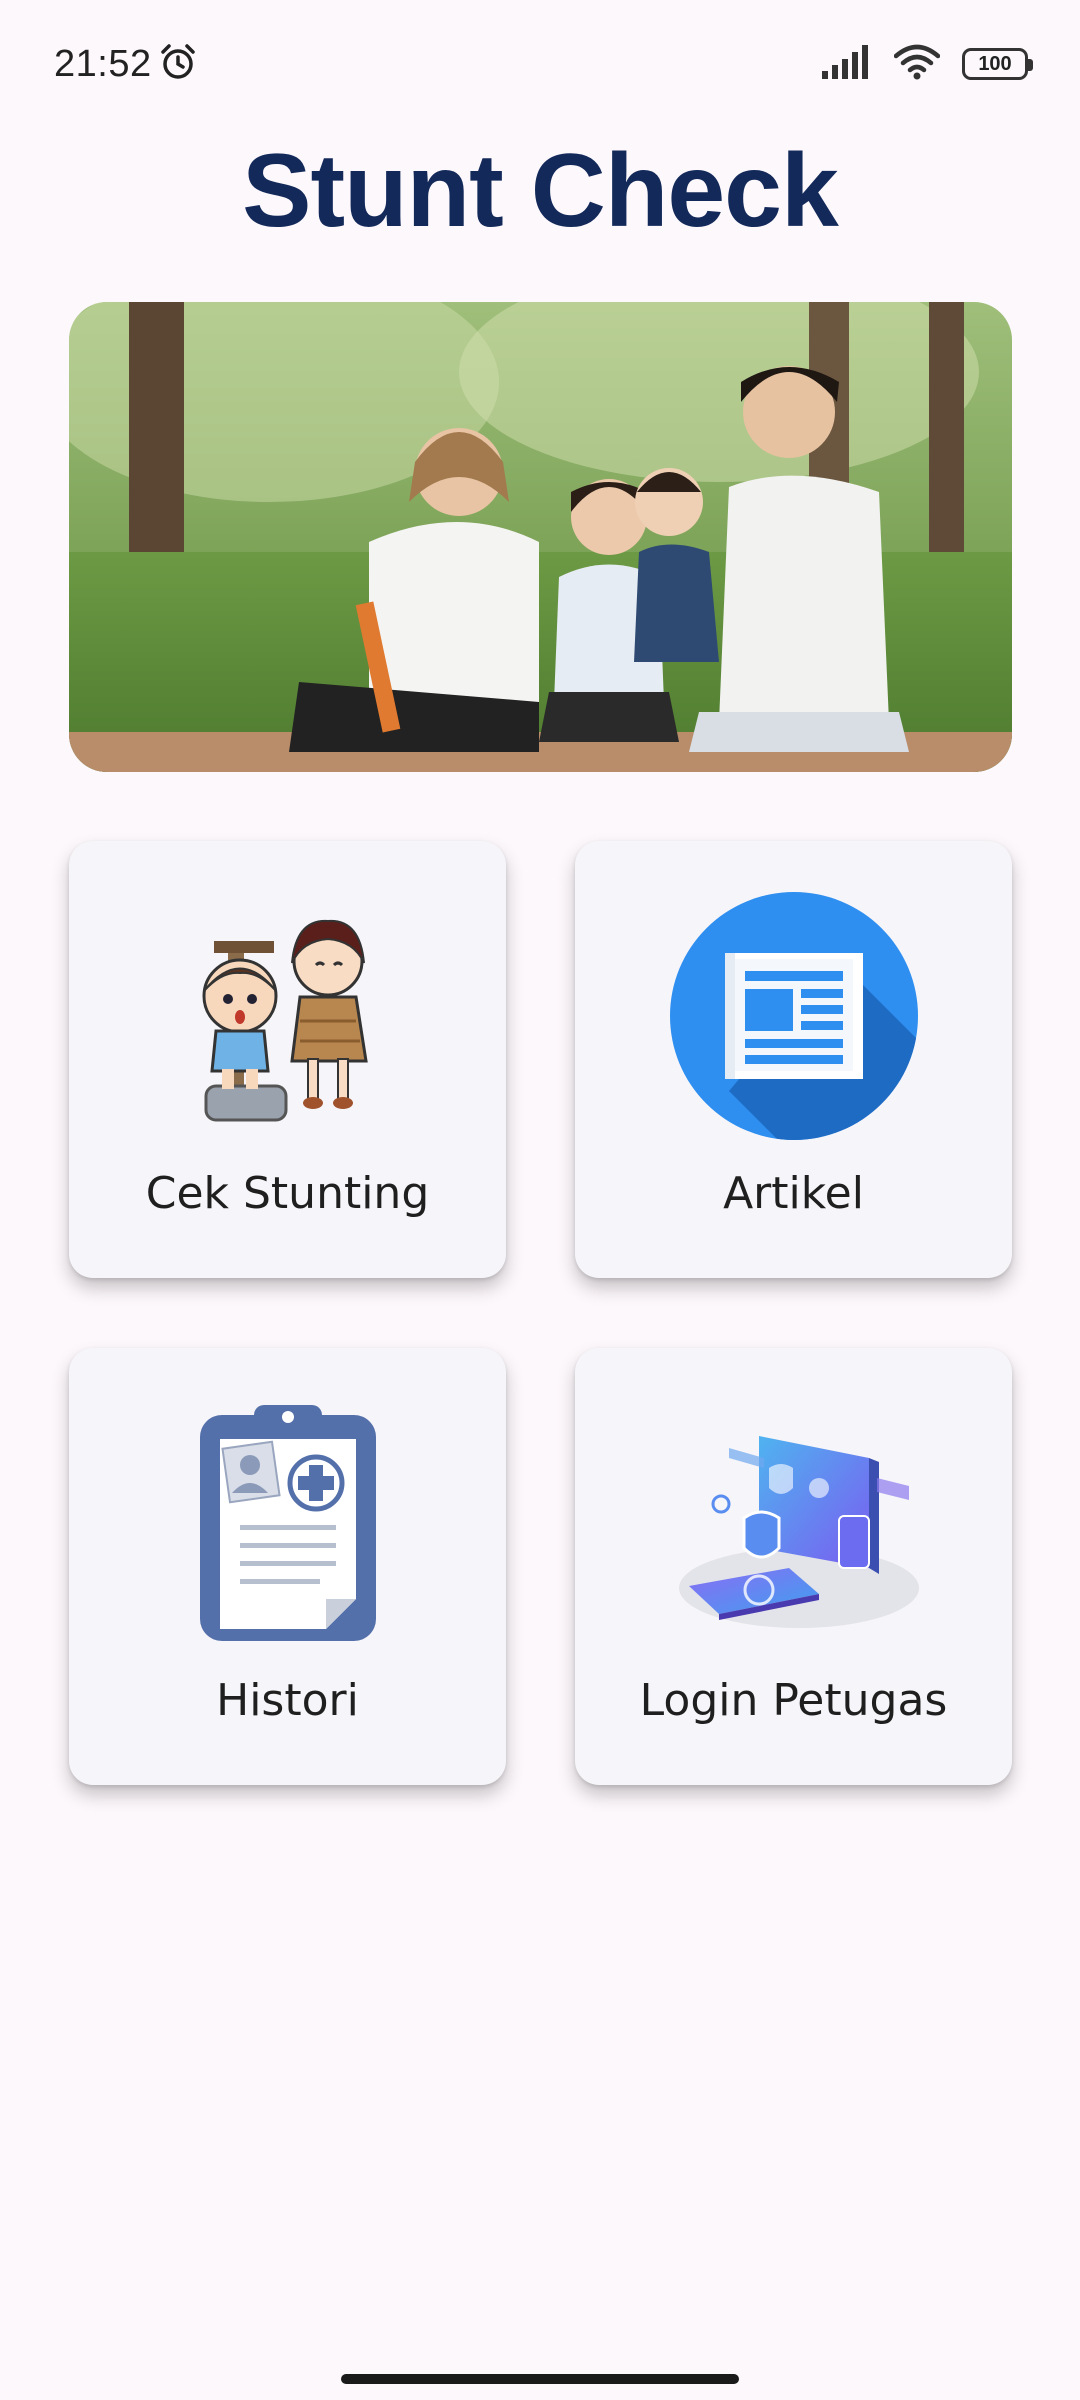 Image resolution: width=1080 pixels, height=2400 pixels. I want to click on menu-card-login-petugas: Login Petugas, so click(793, 1566).